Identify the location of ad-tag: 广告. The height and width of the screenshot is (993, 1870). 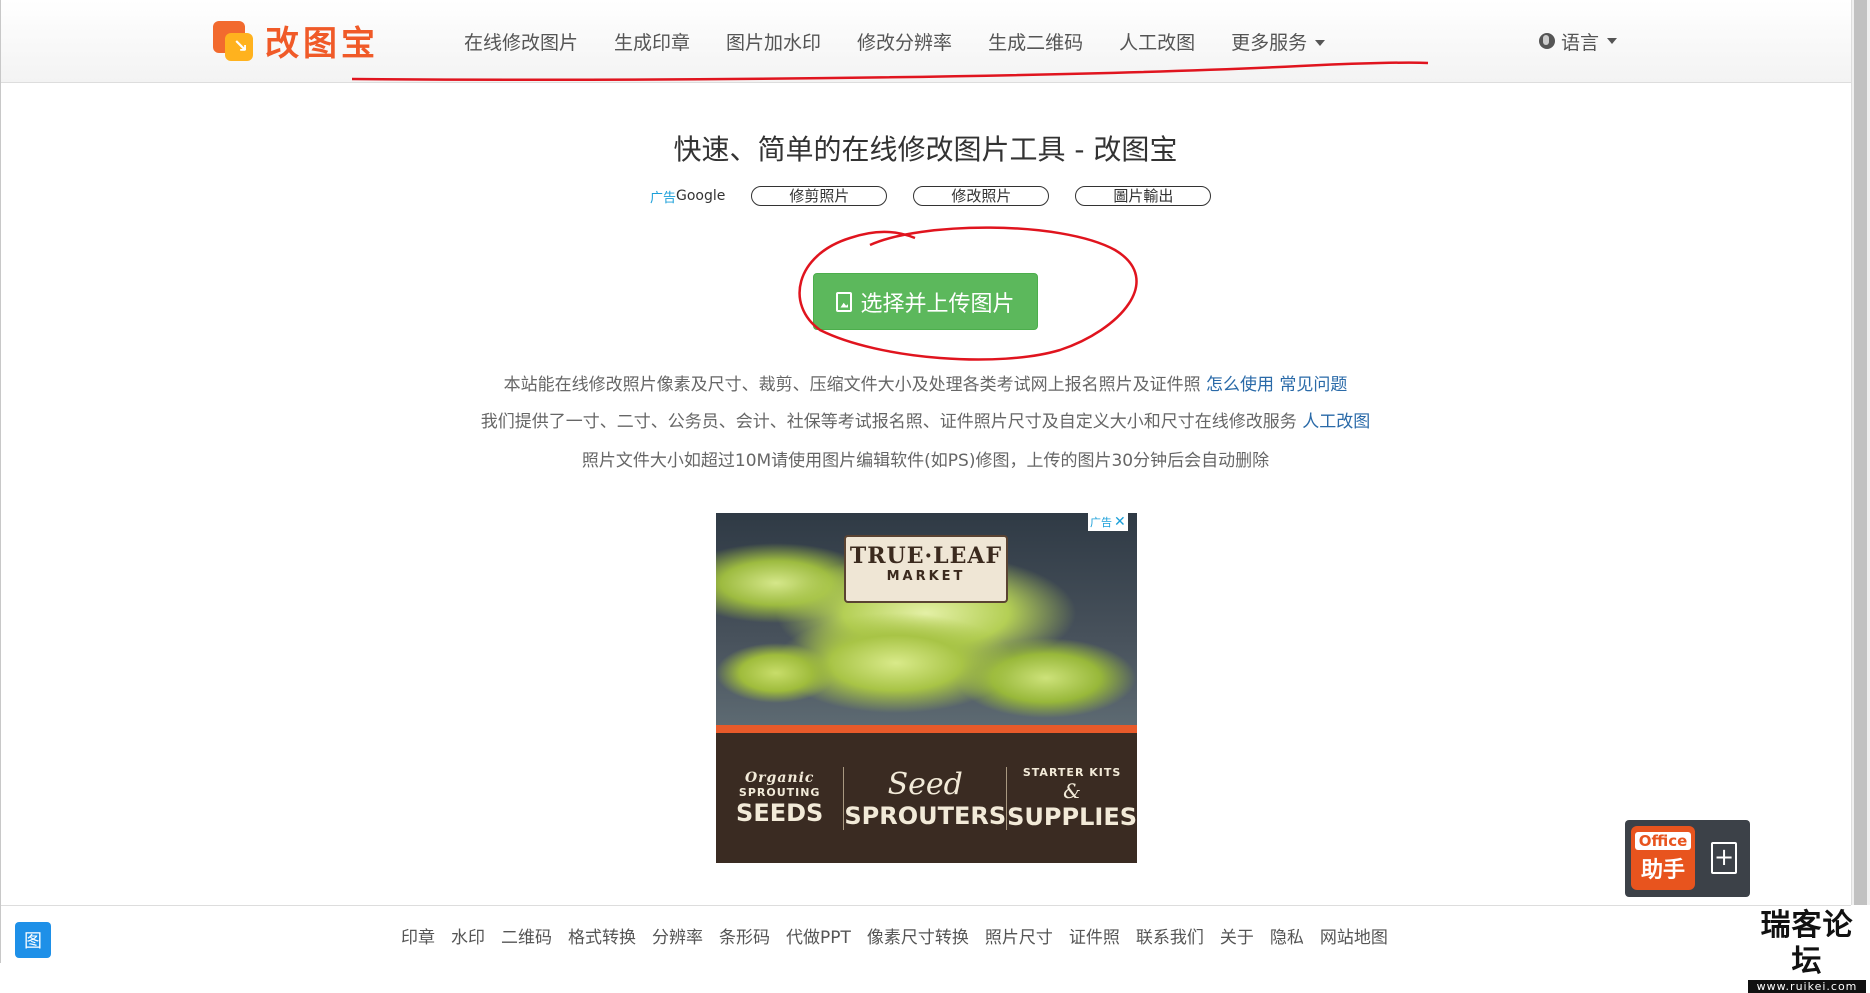
(663, 198).